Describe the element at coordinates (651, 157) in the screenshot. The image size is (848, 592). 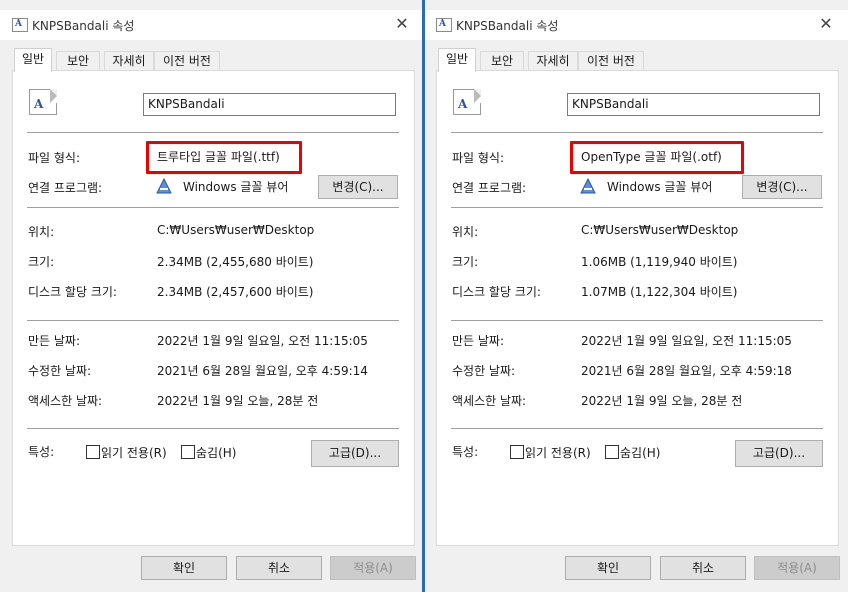
I see `file-type-value: OpenType 글꼴 파일(.otf)` at that location.